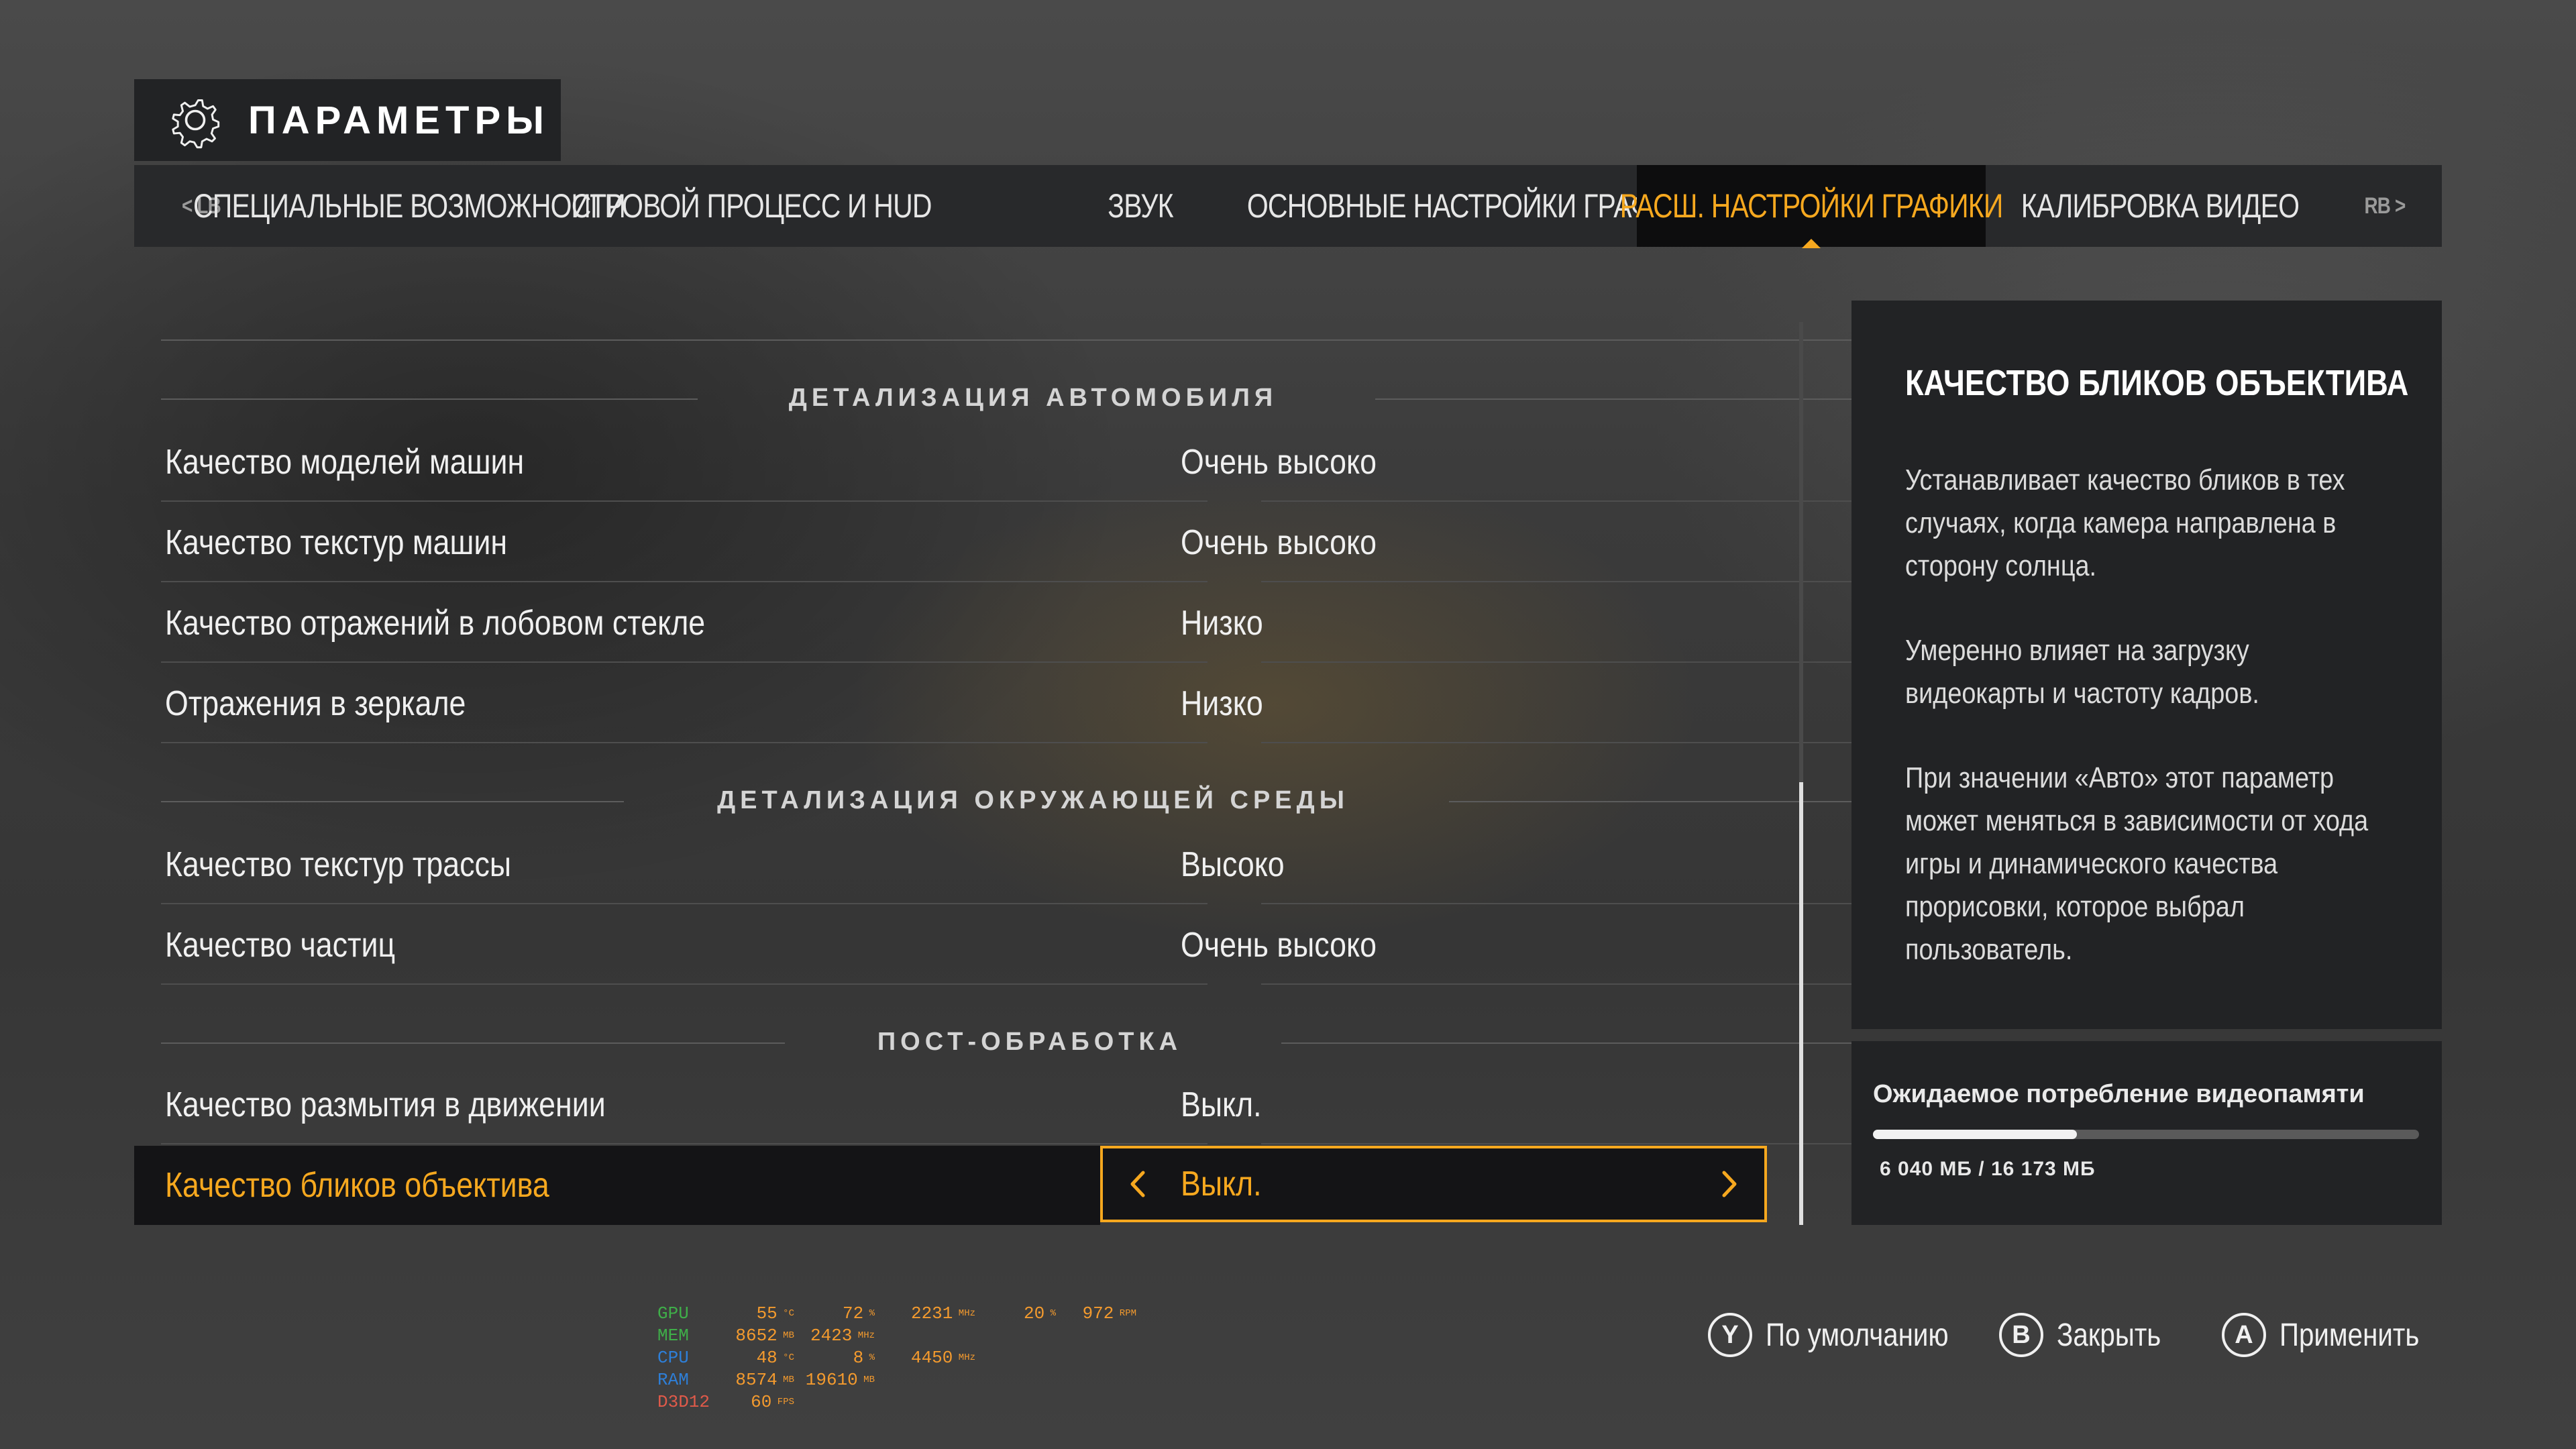 Image resolution: width=2576 pixels, height=1449 pixels. I want to click on overlay-value: 4450 MHz, so click(942, 1358).